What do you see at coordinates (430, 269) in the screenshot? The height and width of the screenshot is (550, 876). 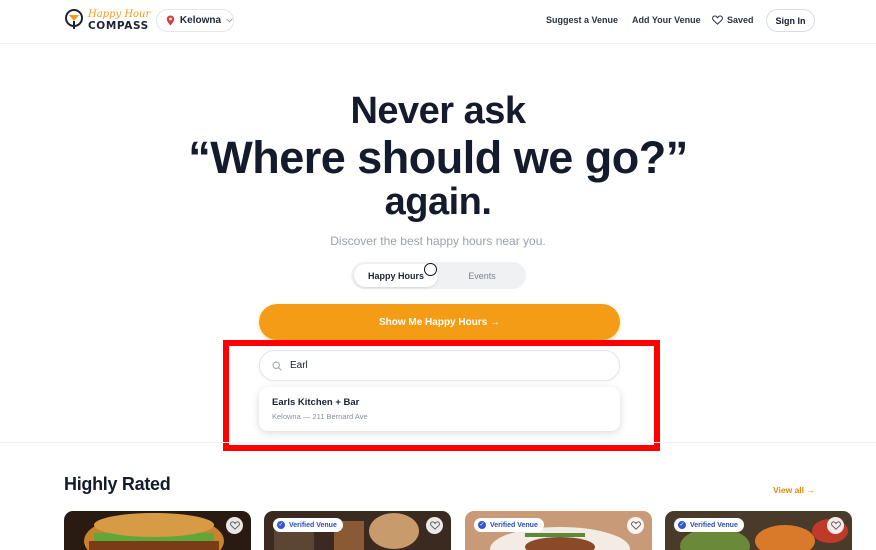 I see `mouse-cursor` at bounding box center [430, 269].